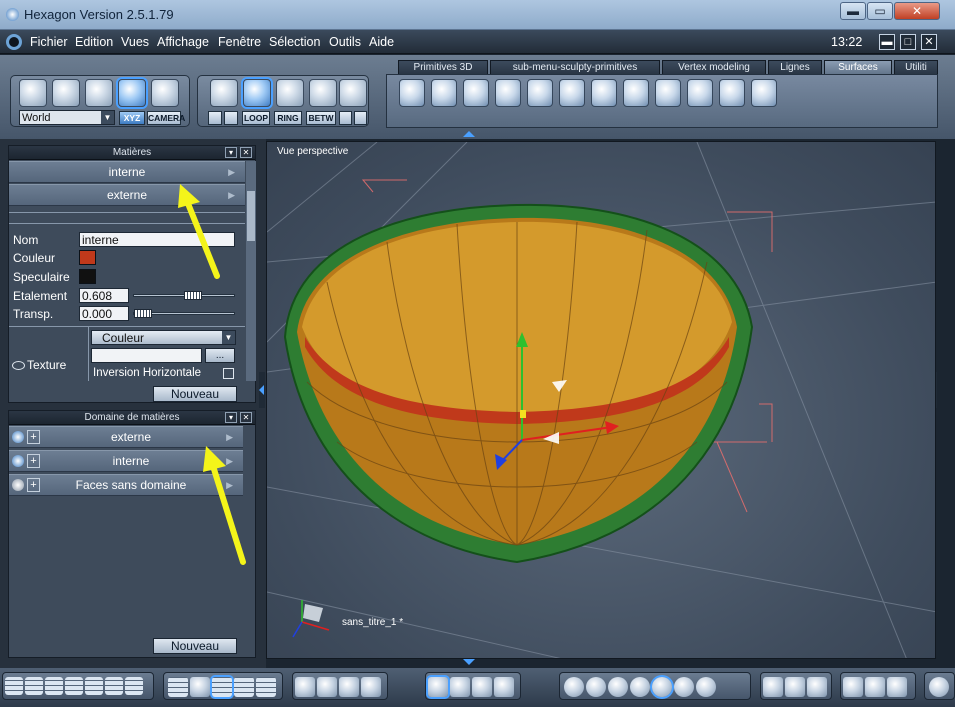 The height and width of the screenshot is (707, 955). Describe the element at coordinates (87, 257) in the screenshot. I see `color-swatch` at that location.